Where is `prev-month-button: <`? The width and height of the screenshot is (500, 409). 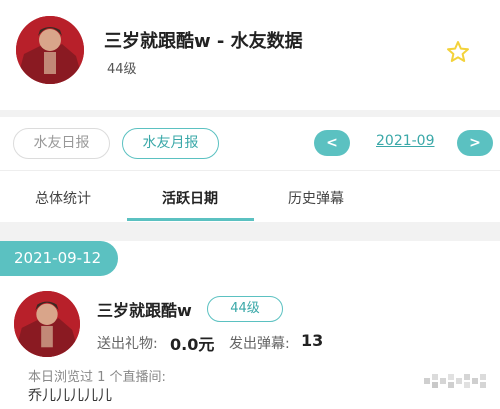
prev-month-button: < is located at coordinates (332, 143).